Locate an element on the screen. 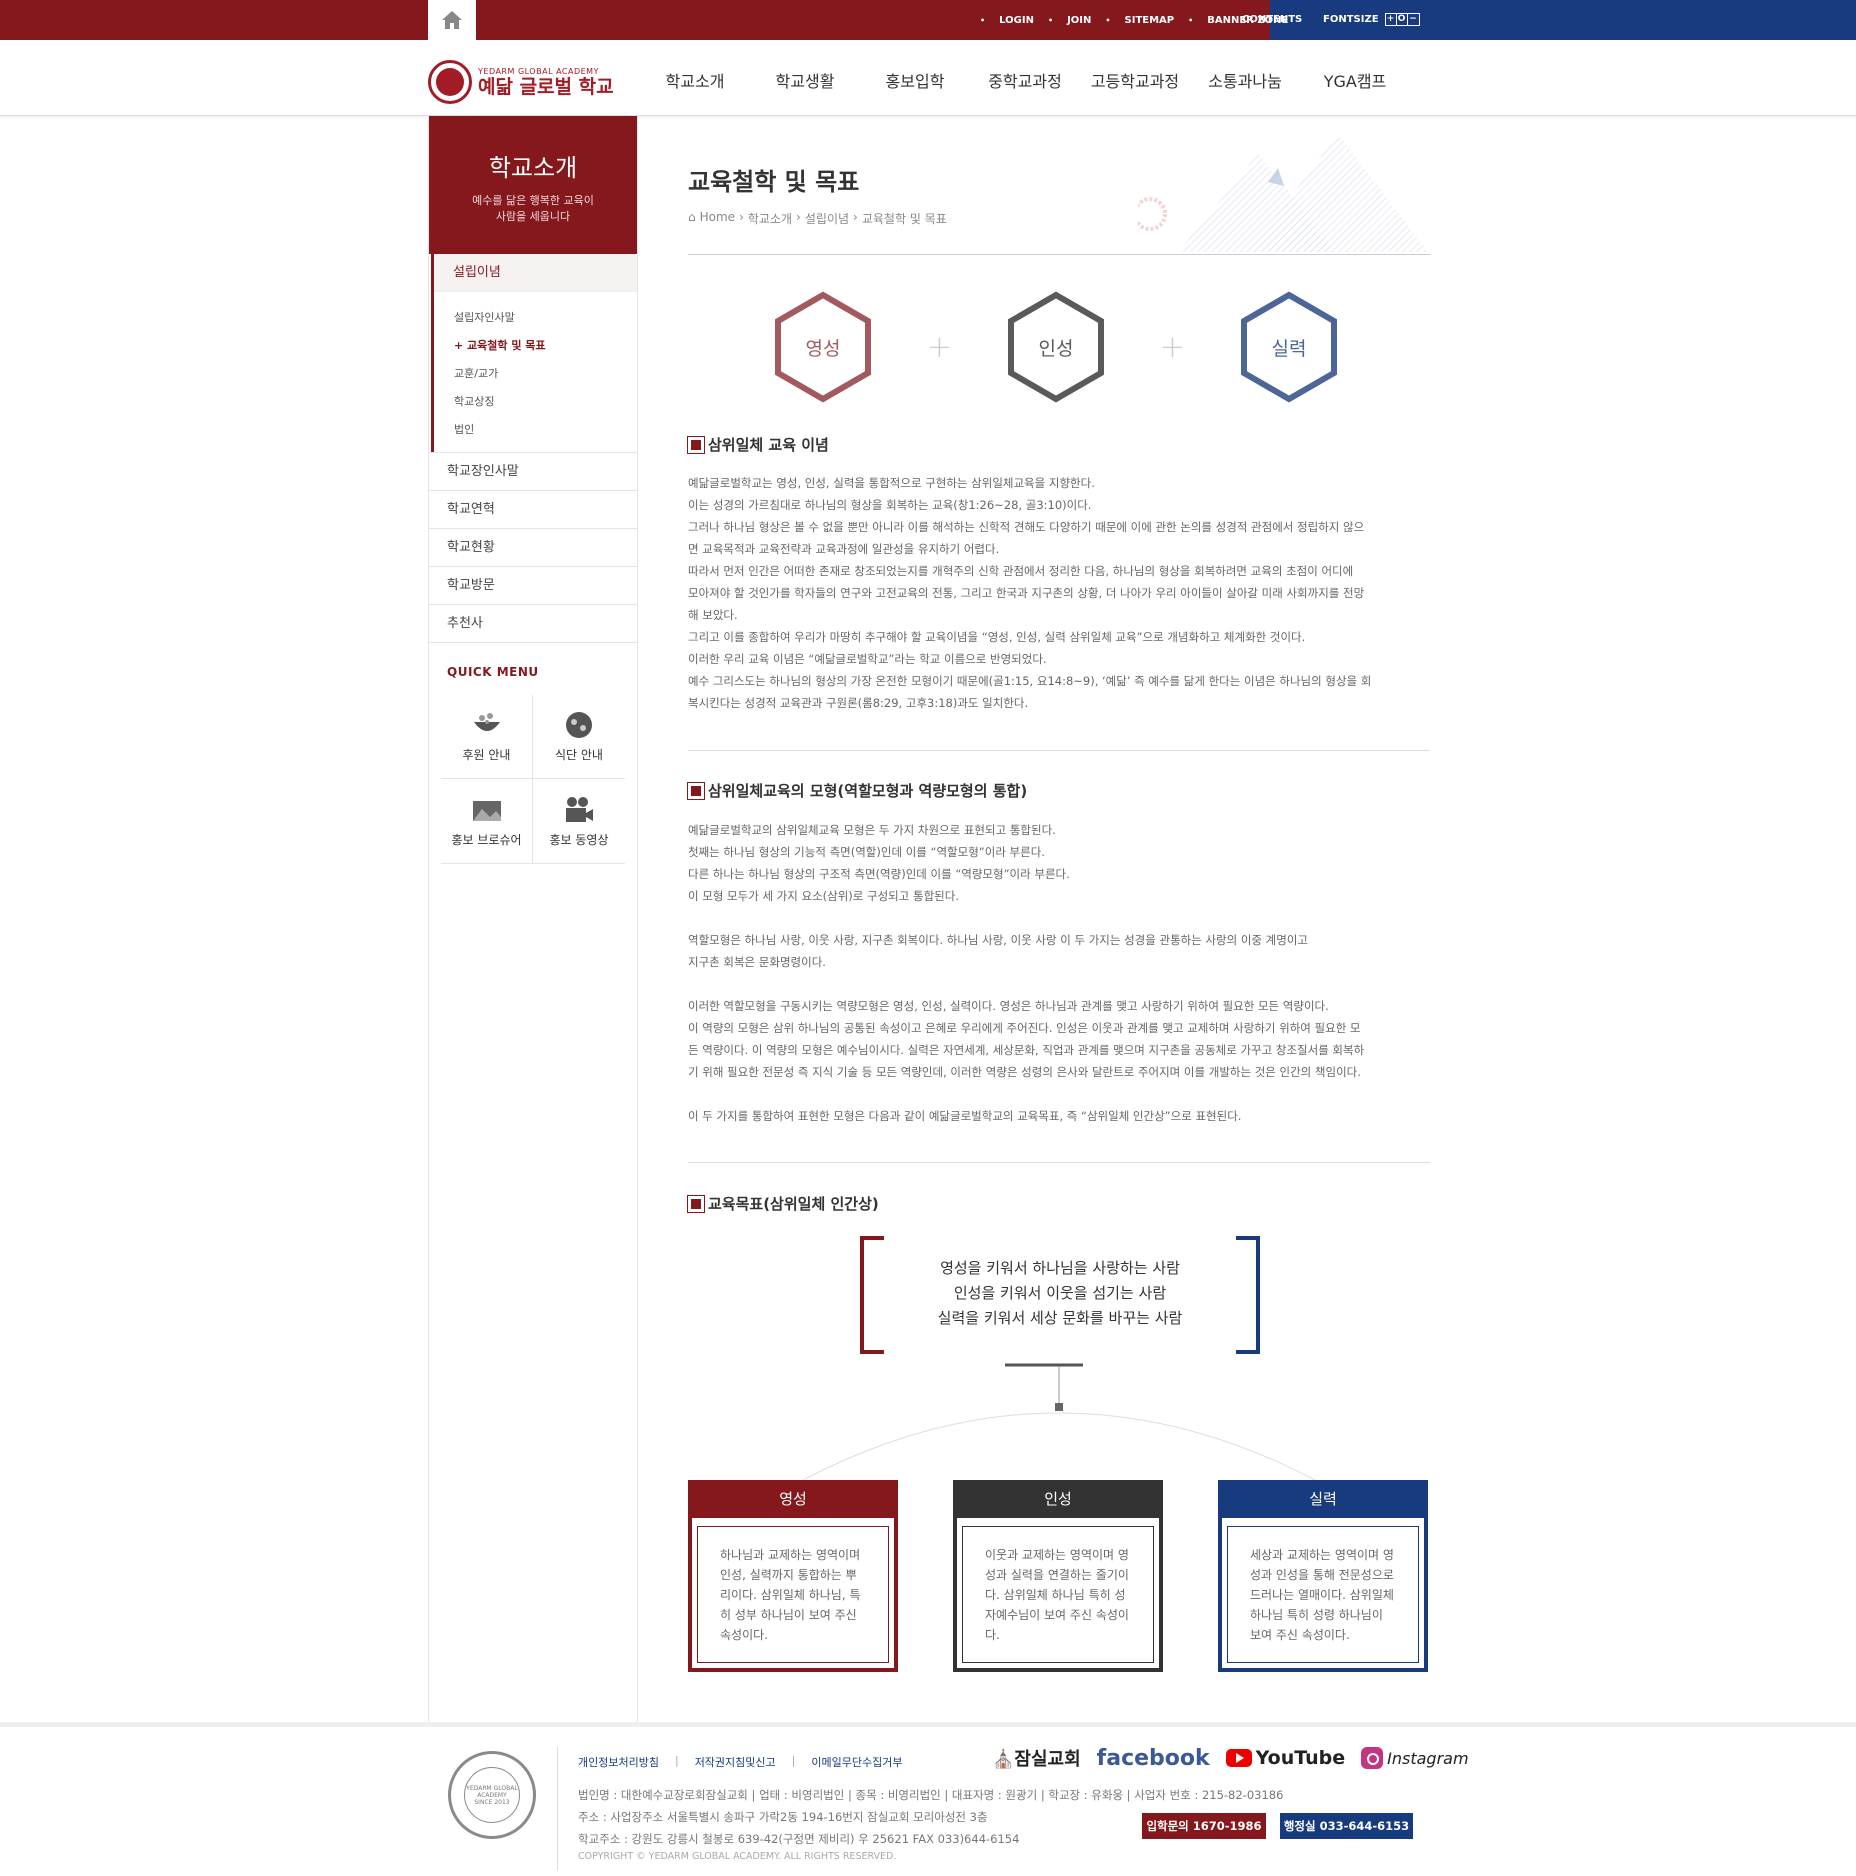 The width and height of the screenshot is (1856, 1876). youtube-link: YouTube is located at coordinates (1285, 1758).